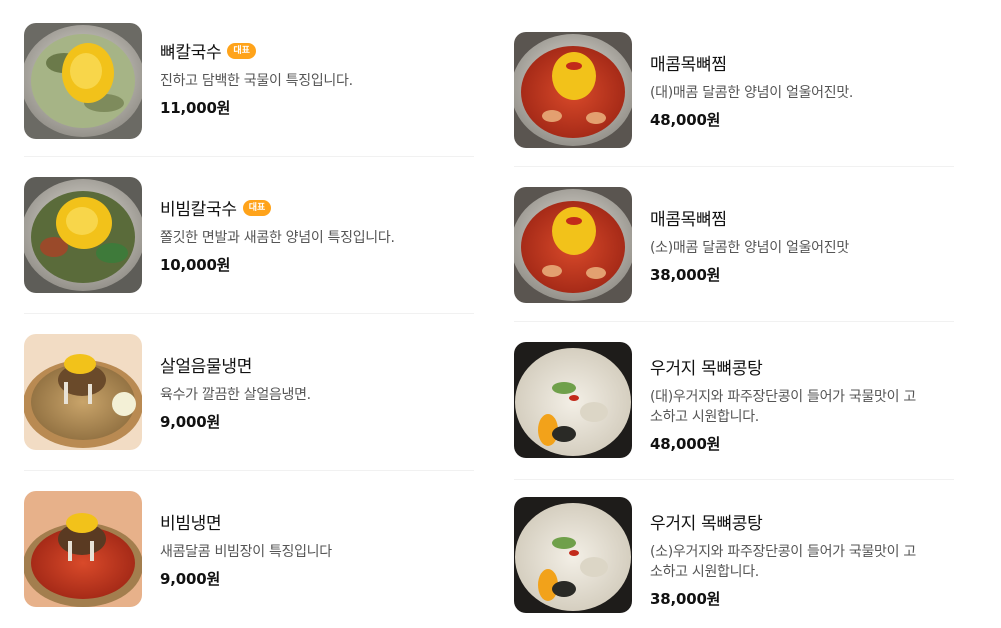  Describe the element at coordinates (783, 552) in the screenshot. I see `menu-item-description-line: (소)우거지와 파주장단콩이 들어가 국물맛이 고` at that location.